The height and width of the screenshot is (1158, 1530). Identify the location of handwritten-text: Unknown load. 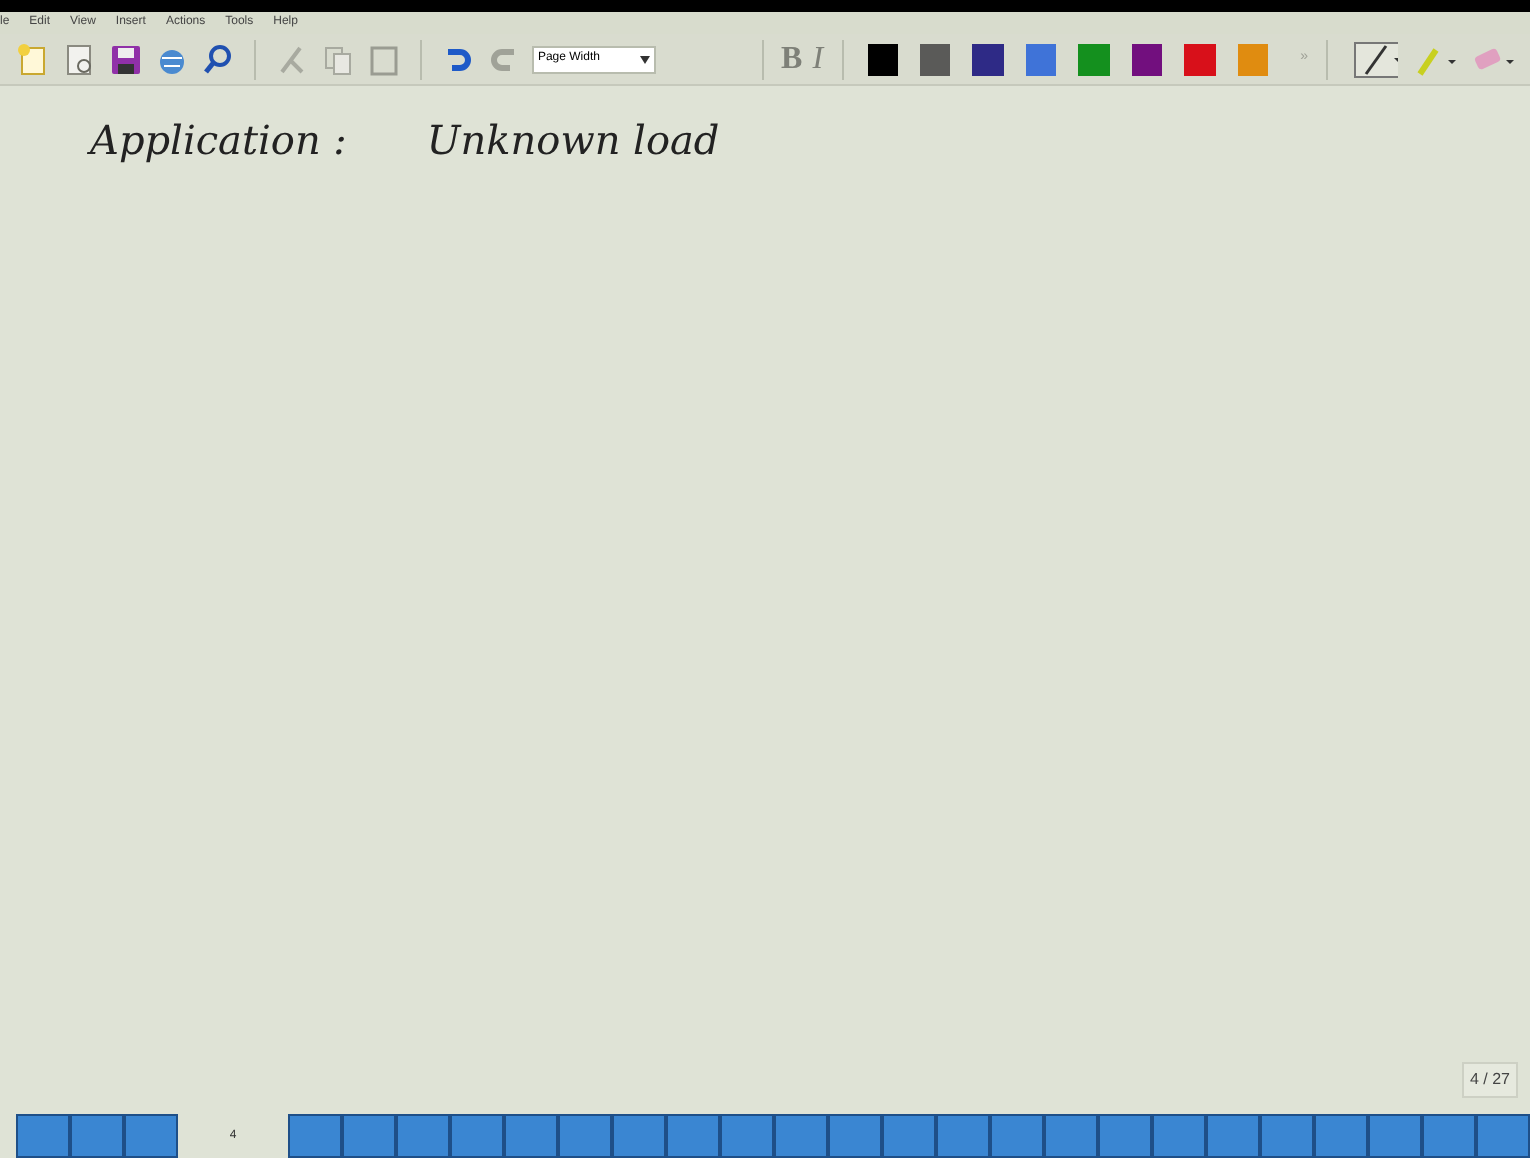
(573, 141).